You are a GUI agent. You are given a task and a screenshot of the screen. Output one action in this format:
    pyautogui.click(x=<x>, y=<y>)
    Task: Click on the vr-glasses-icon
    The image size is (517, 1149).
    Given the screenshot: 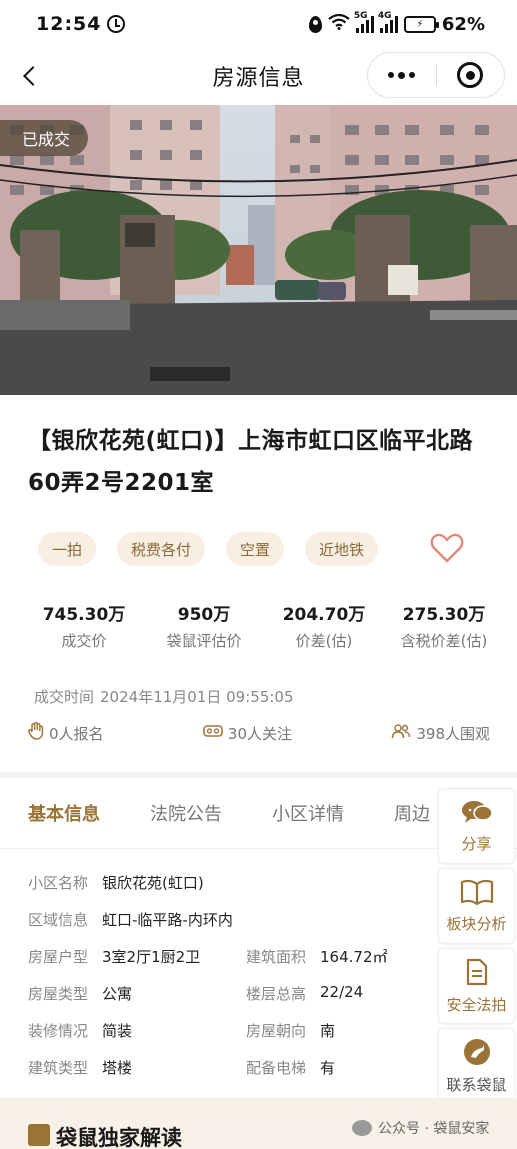 What is the action you would take?
    pyautogui.click(x=213, y=733)
    